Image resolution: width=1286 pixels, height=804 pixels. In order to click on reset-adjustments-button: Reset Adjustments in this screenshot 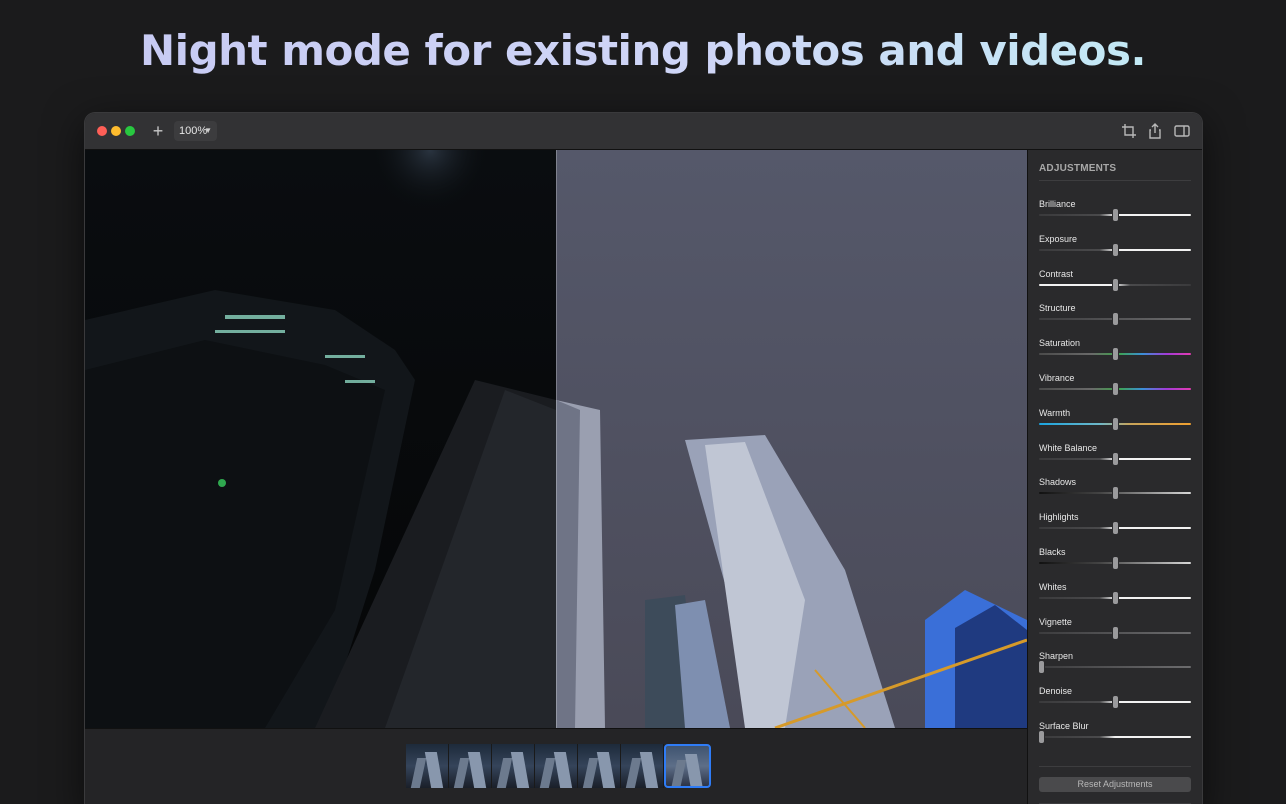, I will do `click(1115, 784)`.